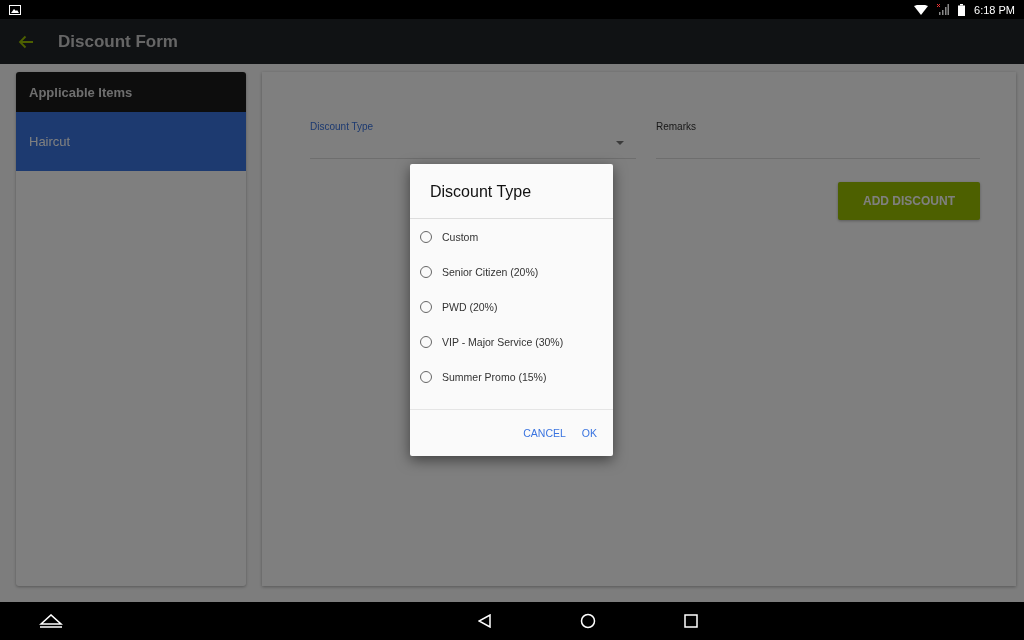 The width and height of the screenshot is (1024, 640). What do you see at coordinates (511, 191) in the screenshot?
I see `dialog-title: Discount Type` at bounding box center [511, 191].